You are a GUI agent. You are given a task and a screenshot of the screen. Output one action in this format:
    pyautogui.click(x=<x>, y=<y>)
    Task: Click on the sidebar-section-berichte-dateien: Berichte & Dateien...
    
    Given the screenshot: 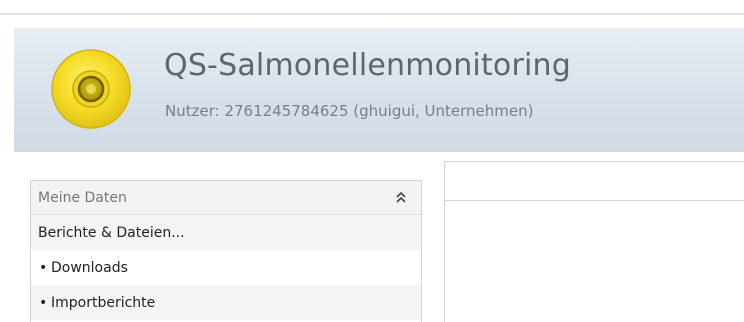 What is the action you would take?
    pyautogui.click(x=226, y=232)
    